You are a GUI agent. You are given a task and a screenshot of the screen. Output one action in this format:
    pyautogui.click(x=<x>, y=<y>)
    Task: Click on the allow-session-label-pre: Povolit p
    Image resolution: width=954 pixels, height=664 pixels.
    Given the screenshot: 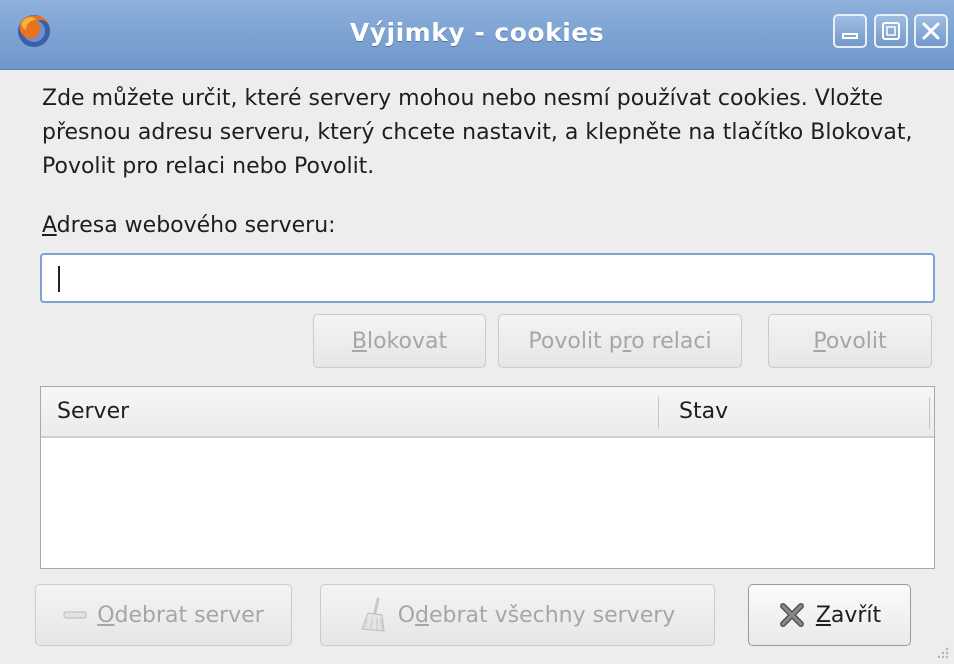 What is the action you would take?
    pyautogui.click(x=575, y=341)
    